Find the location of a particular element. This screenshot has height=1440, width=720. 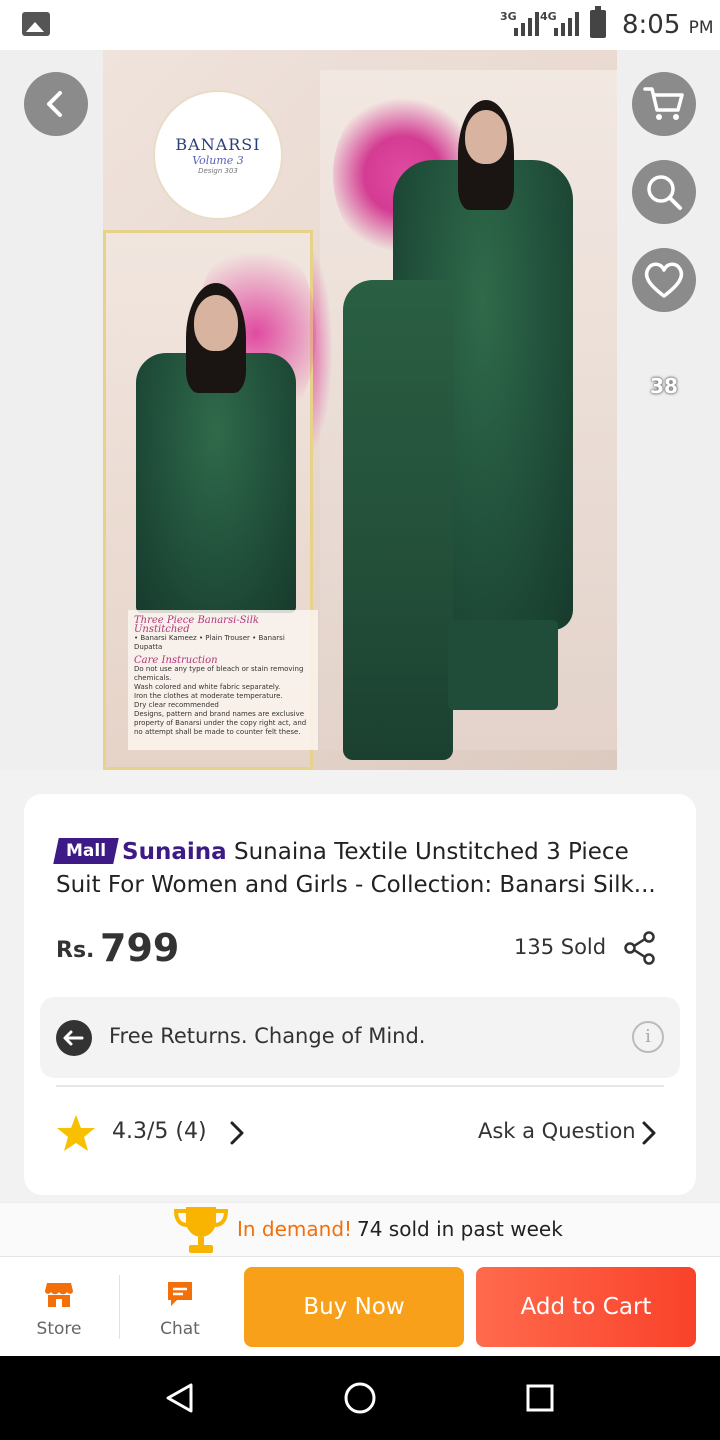

logo-brand: BANARSI is located at coordinates (218, 144).